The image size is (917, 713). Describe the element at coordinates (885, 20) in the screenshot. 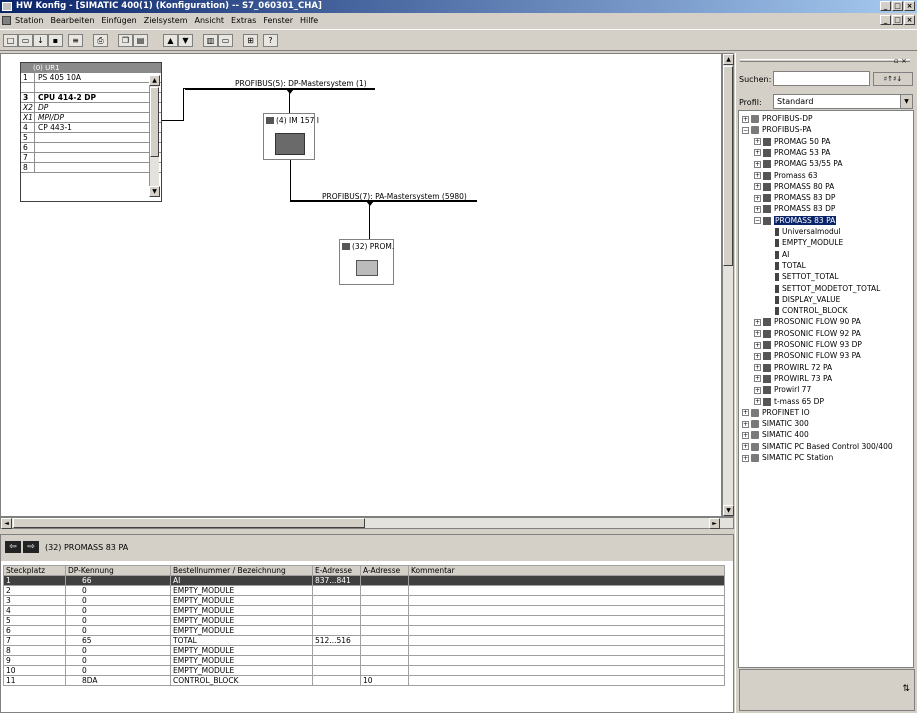

I see `mdi-minimize-button: _` at that location.